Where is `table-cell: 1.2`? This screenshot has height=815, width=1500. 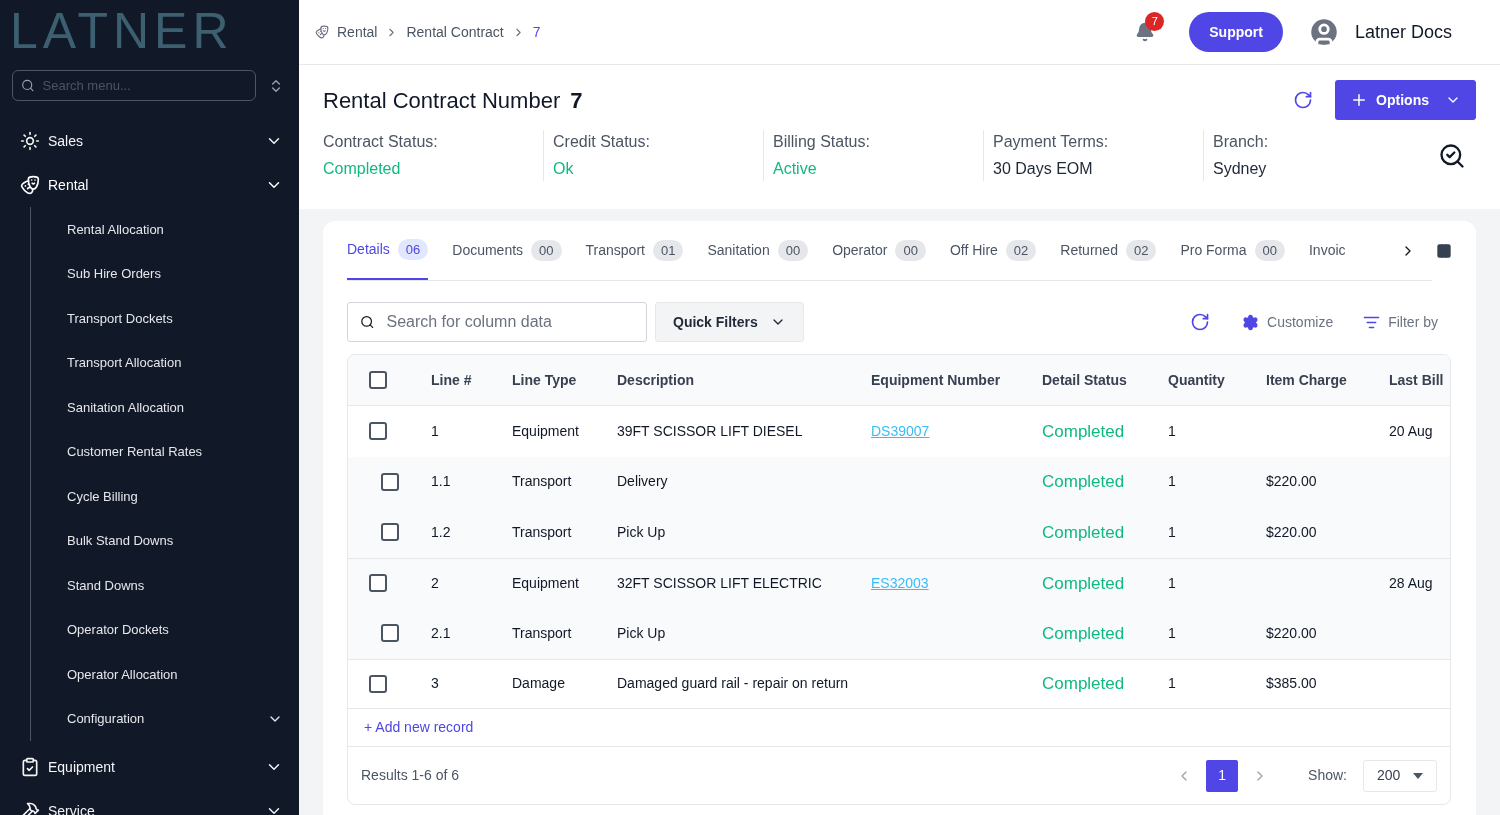 table-cell: 1.2 is located at coordinates (441, 531).